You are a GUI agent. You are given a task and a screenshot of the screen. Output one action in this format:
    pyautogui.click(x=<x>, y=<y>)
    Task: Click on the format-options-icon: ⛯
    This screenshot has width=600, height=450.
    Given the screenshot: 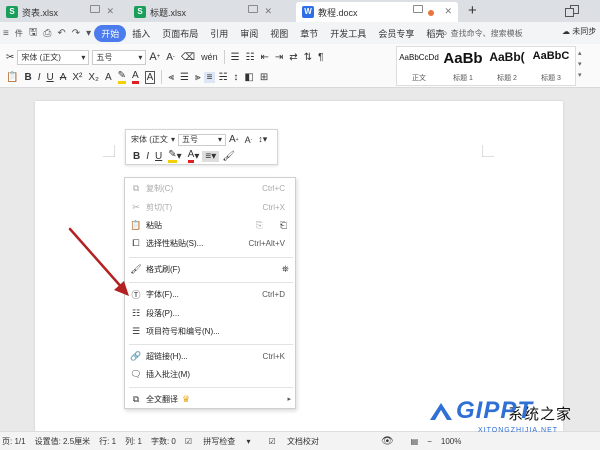 What is the action you would take?
    pyautogui.click(x=285, y=269)
    